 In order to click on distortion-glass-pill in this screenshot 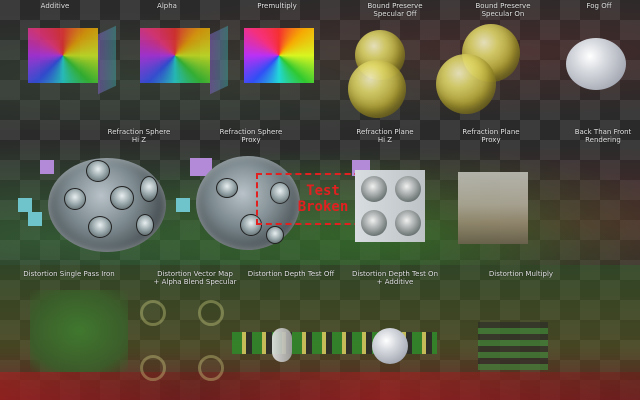, I will do `click(282, 345)`.